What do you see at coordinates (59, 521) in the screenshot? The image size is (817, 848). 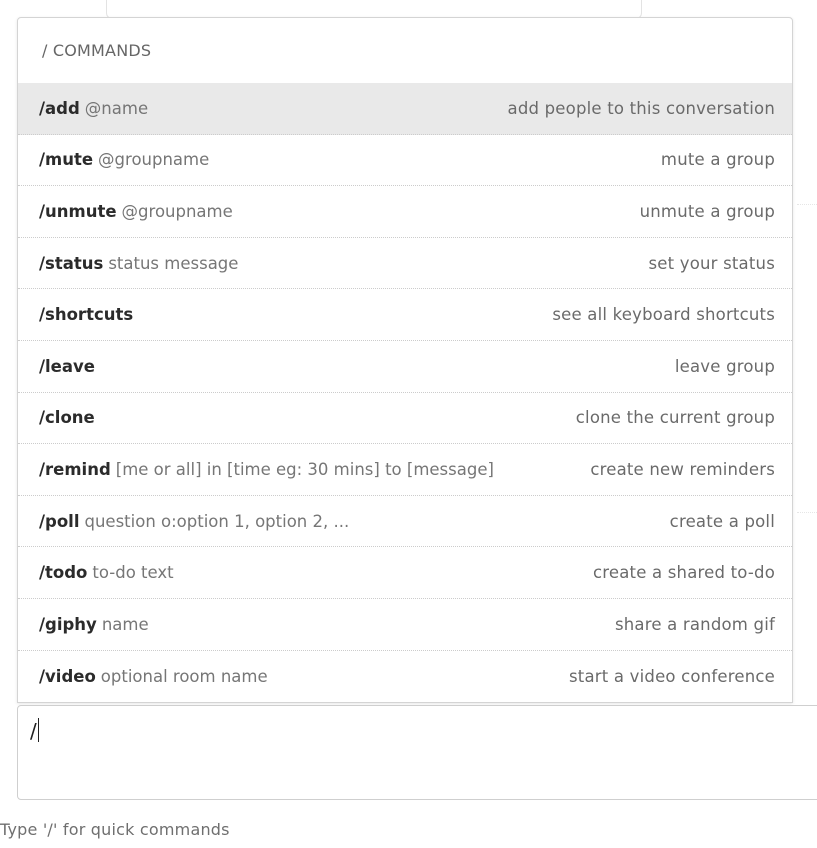 I see `command-name: /poll` at bounding box center [59, 521].